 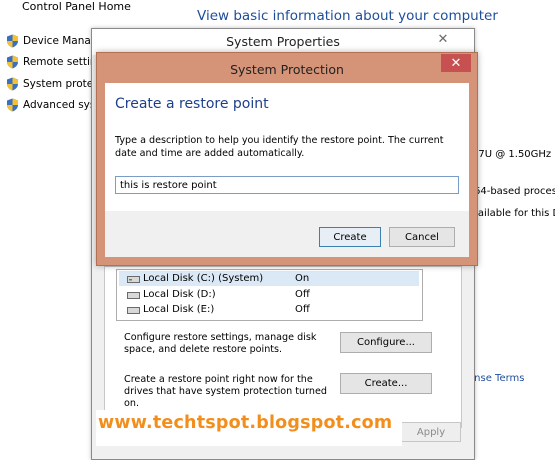 What do you see at coordinates (302, 278) in the screenshot?
I see `drive-protection-status: On` at bounding box center [302, 278].